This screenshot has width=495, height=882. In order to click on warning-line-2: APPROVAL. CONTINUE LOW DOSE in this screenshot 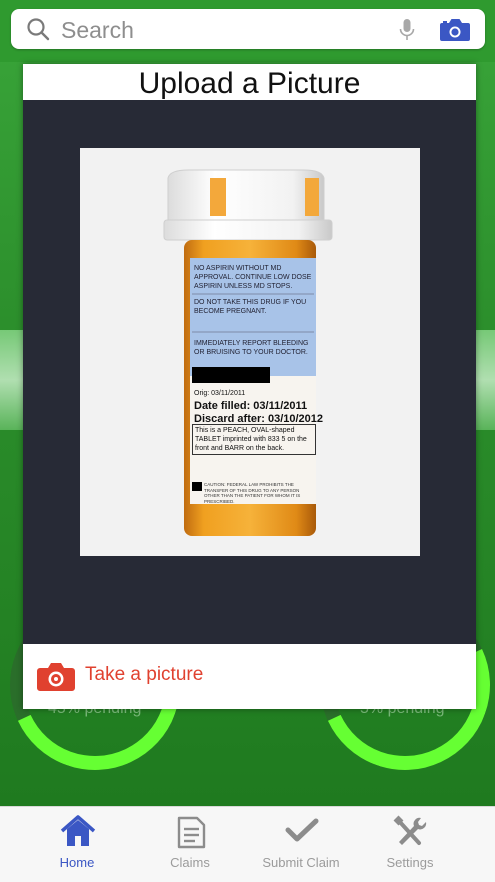, I will do `click(253, 277)`.